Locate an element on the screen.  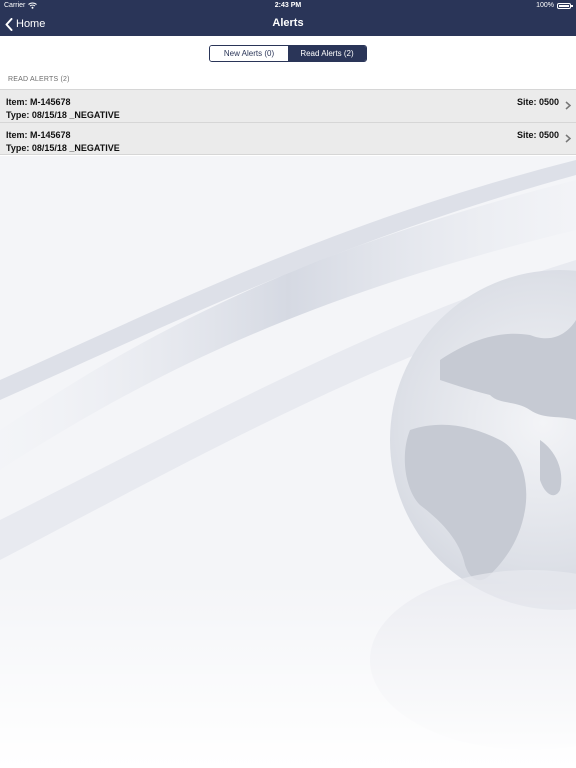
section-header: READ ALERTS (2) is located at coordinates (39, 79).